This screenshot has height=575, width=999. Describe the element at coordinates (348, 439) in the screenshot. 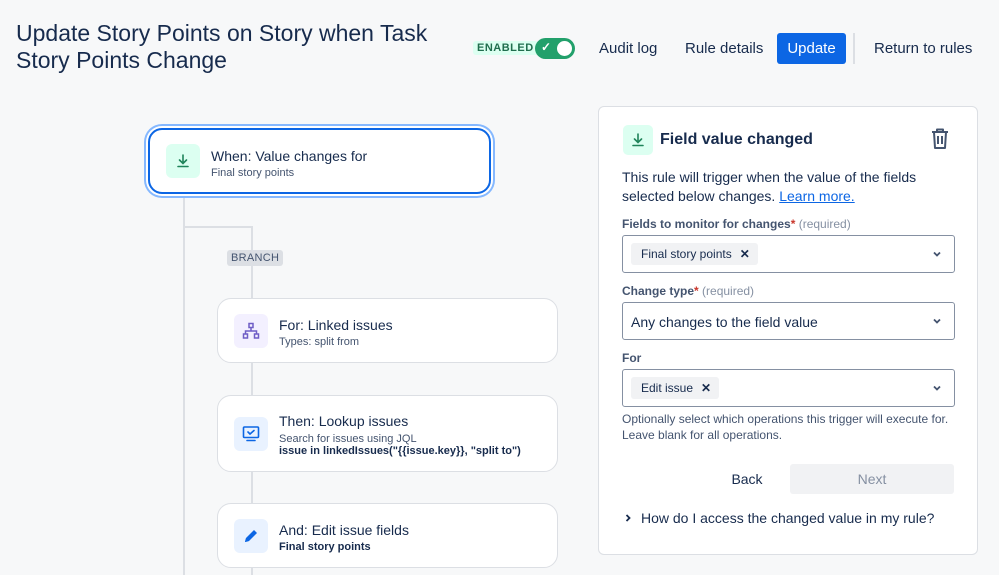

I see `lookup-card-subtitle: Search for issues using JQL` at that location.